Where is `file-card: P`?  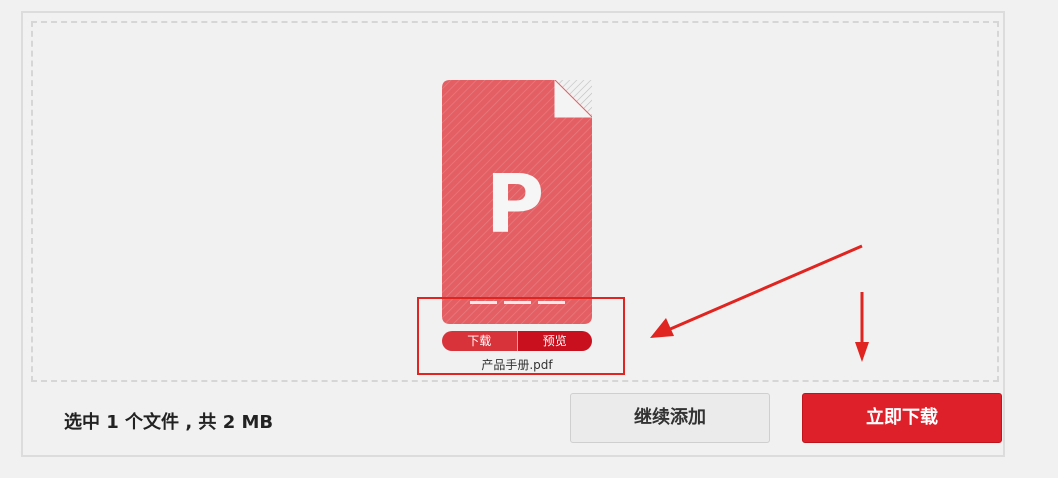 file-card: P is located at coordinates (517, 202).